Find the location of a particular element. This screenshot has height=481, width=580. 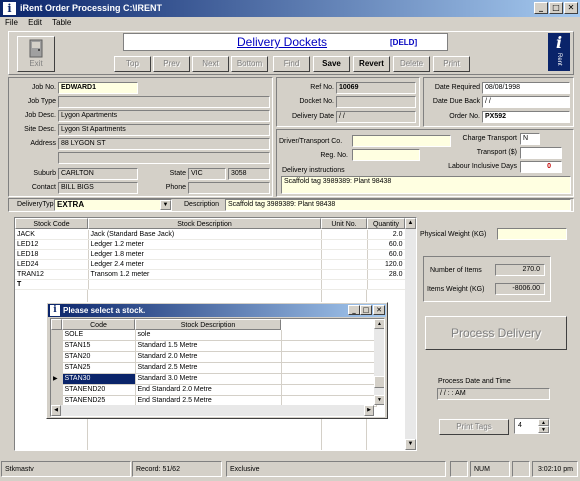

reg-no-input is located at coordinates (386, 155).